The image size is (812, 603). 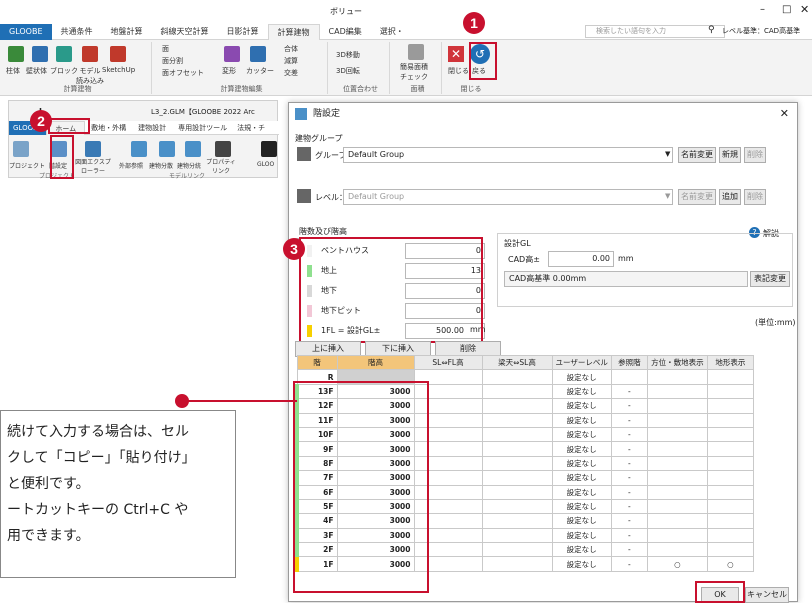 What do you see at coordinates (448, 362) in the screenshot?
I see `col-sl-fl: SL⇔FL高` at bounding box center [448, 362].